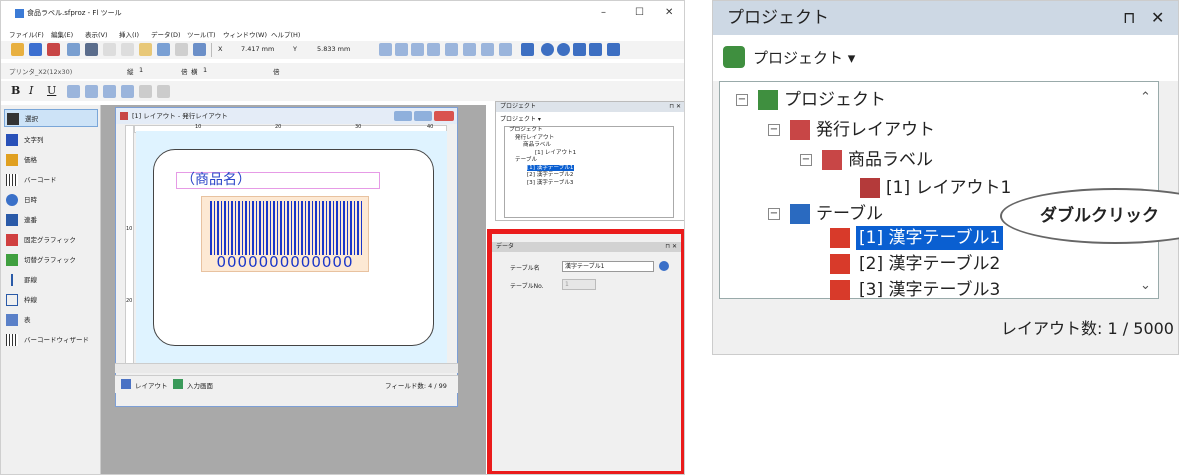 This screenshot has width=1179, height=475. I want to click on table-lookup-icon, so click(664, 266).